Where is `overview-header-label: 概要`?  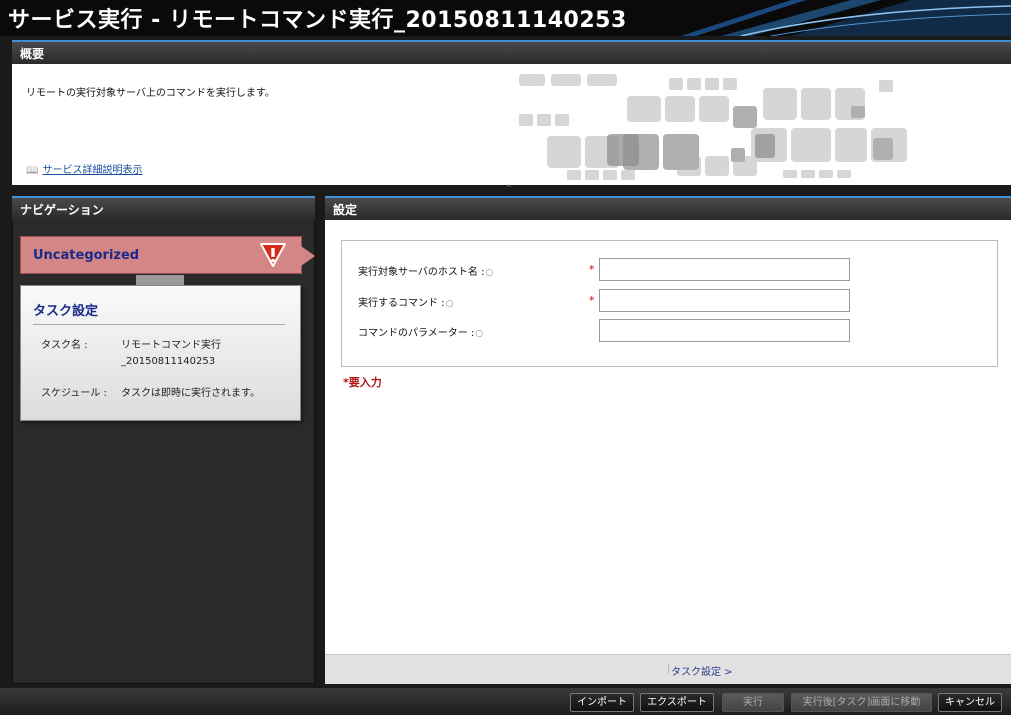 overview-header-label: 概要 is located at coordinates (32, 54).